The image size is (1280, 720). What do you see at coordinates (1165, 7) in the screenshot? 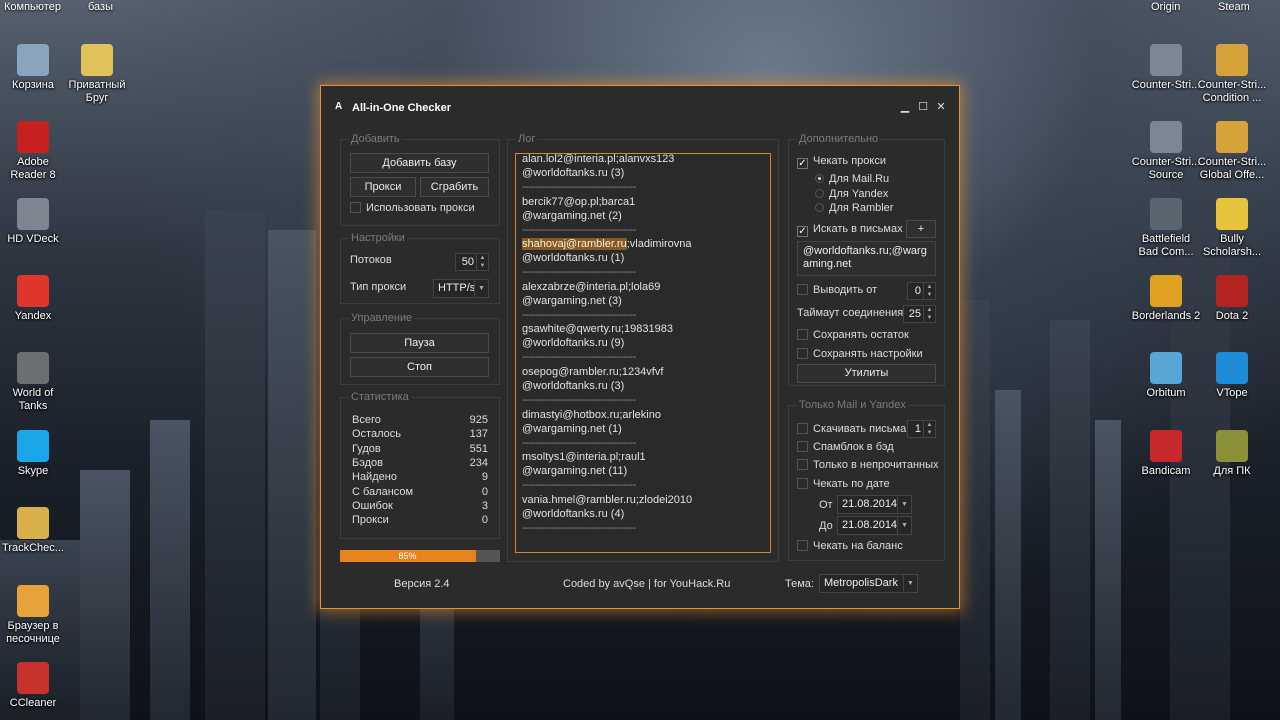
I see `desktop-label-origin: Origin` at bounding box center [1165, 7].